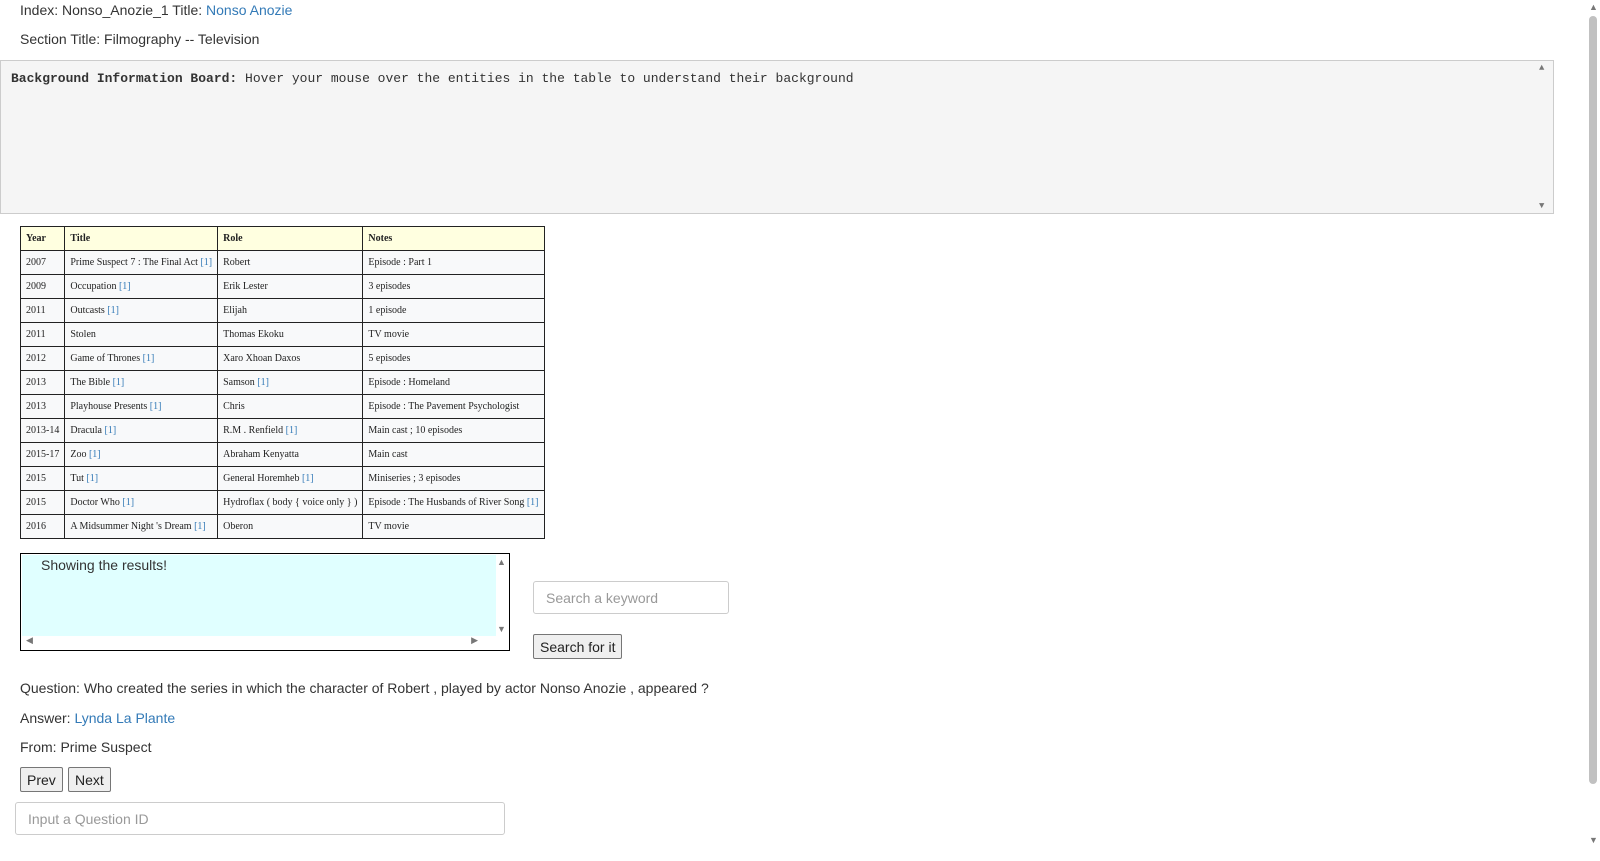  What do you see at coordinates (453, 406) in the screenshot?
I see `cell-notes: Episode : The Pavement Psychologist` at bounding box center [453, 406].